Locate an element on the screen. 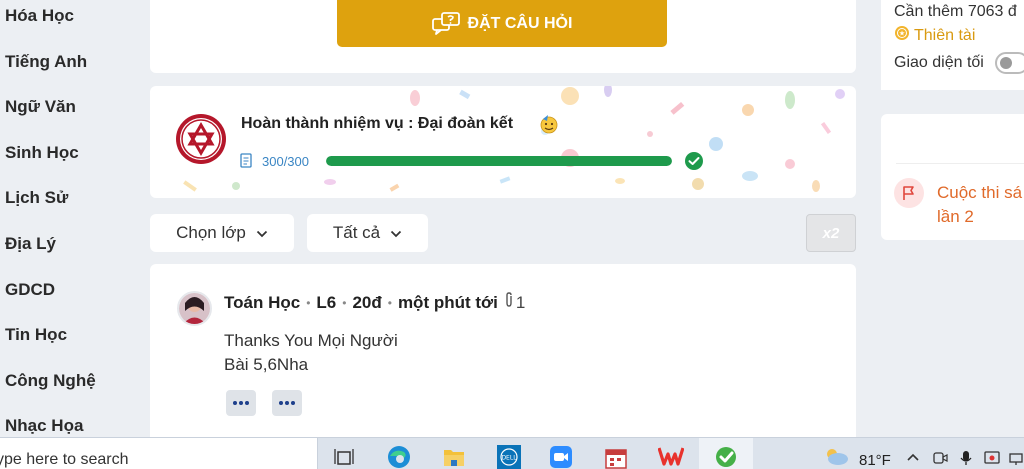  sidebar-item-tin-hoc: Tin Học is located at coordinates (36, 335).